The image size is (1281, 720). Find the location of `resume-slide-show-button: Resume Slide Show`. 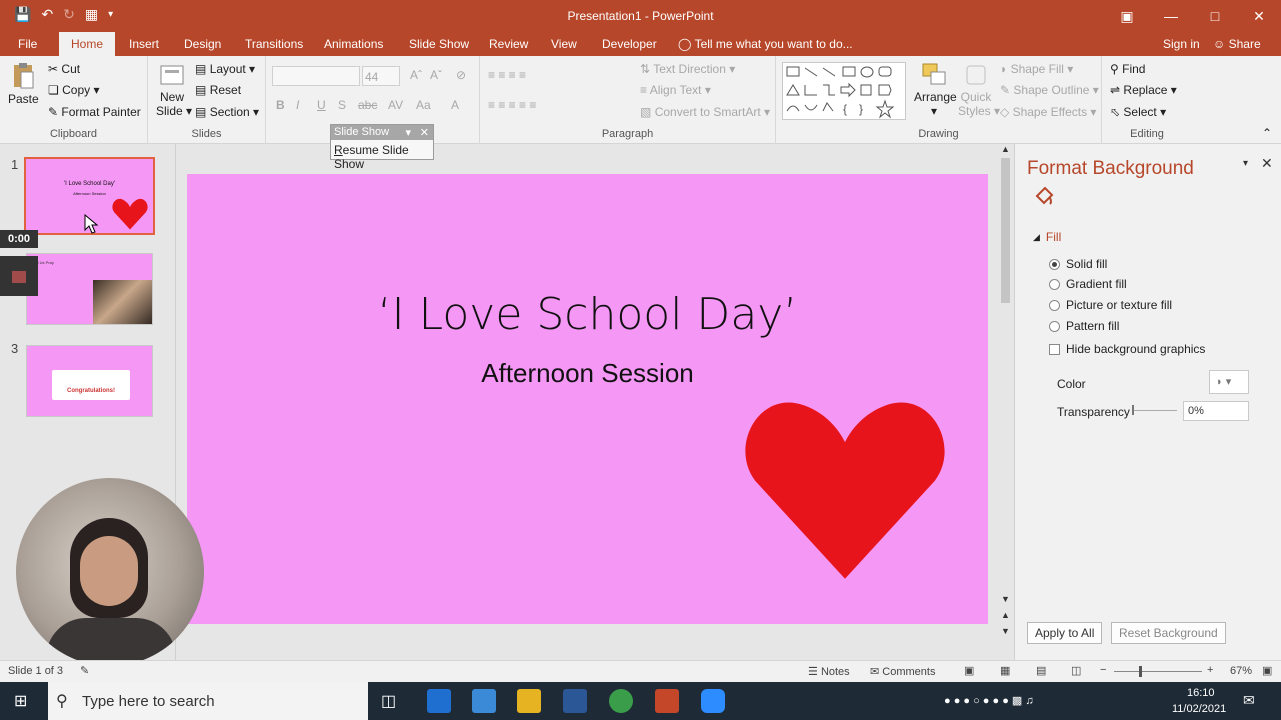

resume-slide-show-button: Resume Slide Show is located at coordinates (382, 157).